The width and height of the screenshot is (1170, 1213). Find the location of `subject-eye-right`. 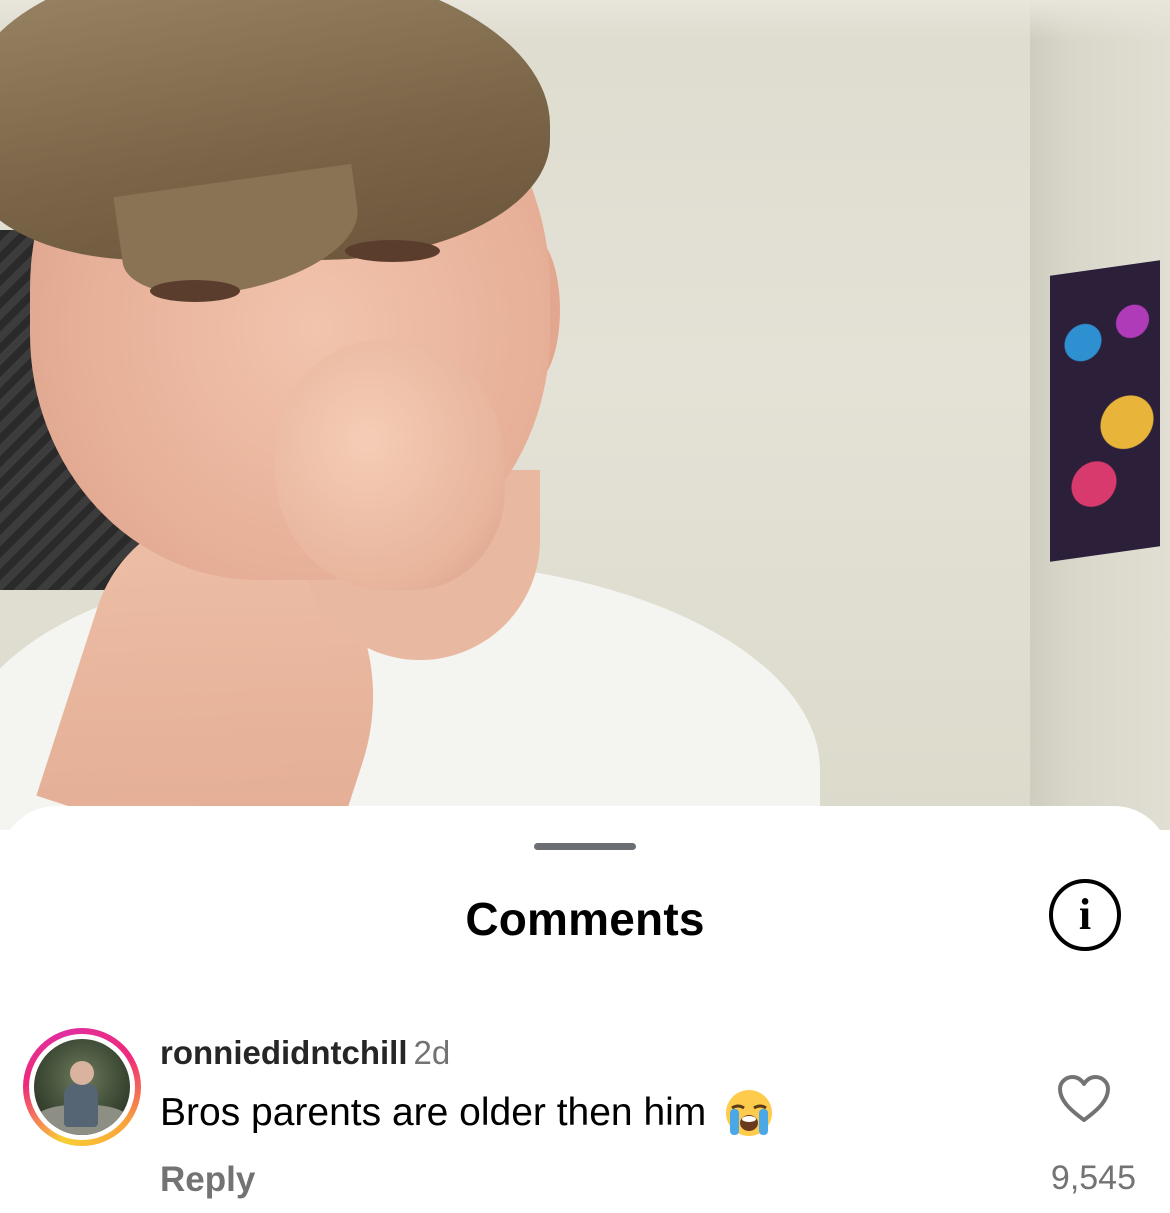

subject-eye-right is located at coordinates (392, 251).